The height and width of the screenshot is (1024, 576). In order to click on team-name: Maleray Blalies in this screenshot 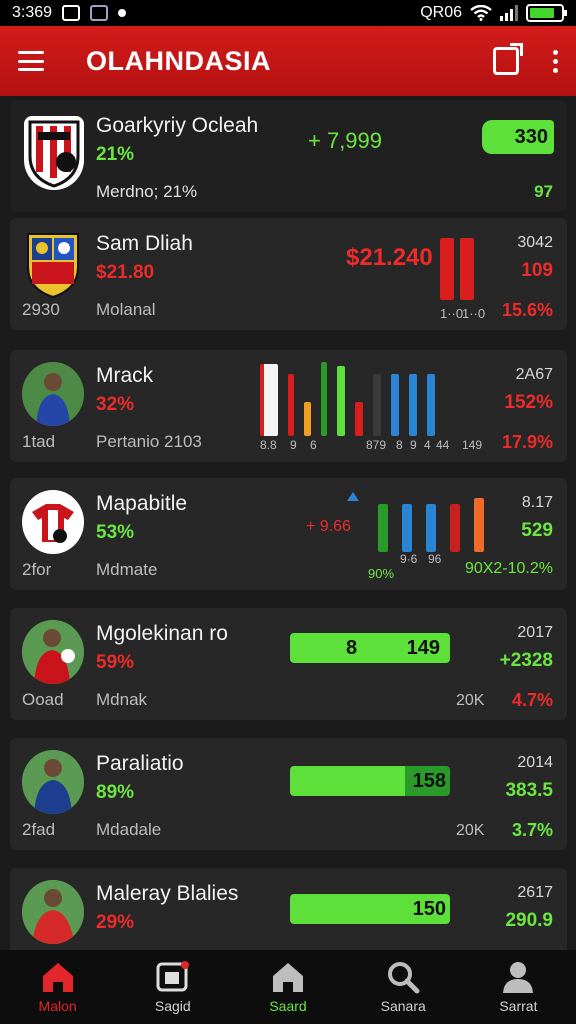, I will do `click(167, 893)`.